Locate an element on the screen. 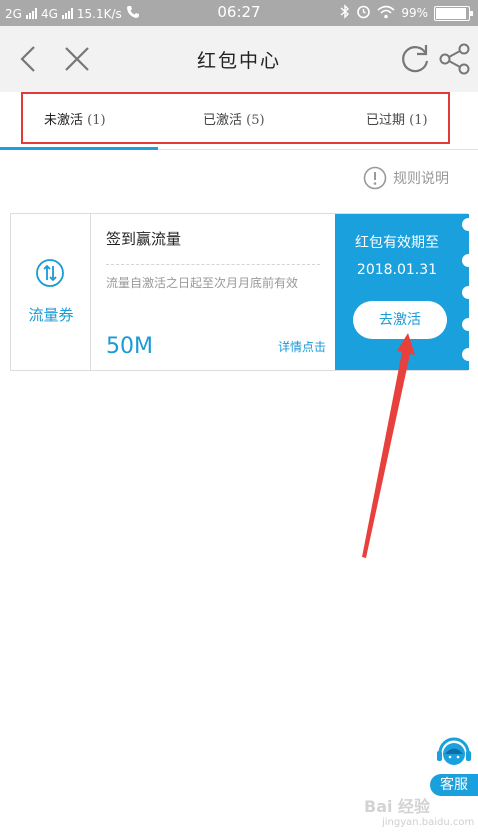 The image size is (478, 836). coupon-description: 流量自激活之日起至次月月底前有效 is located at coordinates (202, 283).